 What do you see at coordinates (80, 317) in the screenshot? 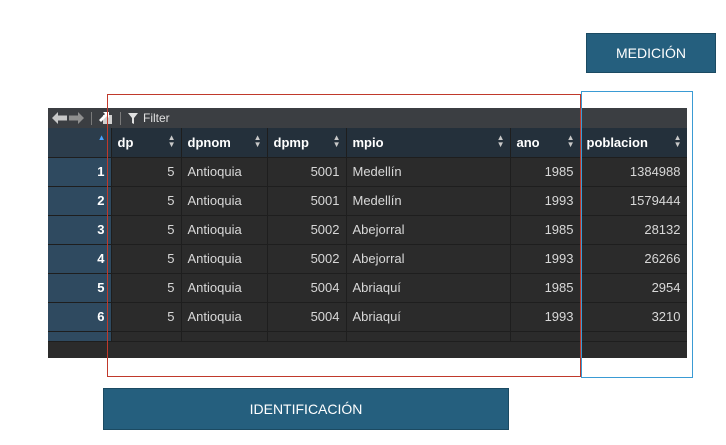
I see `row-number: 6` at bounding box center [80, 317].